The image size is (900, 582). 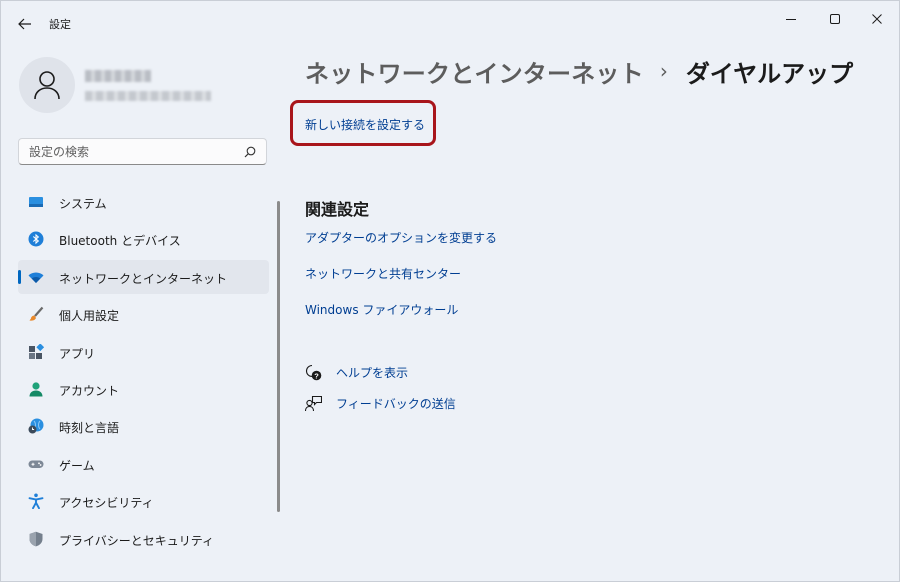 I want to click on sidebar-item-bluetooth: Bluetooth とデバイス, so click(x=143, y=239).